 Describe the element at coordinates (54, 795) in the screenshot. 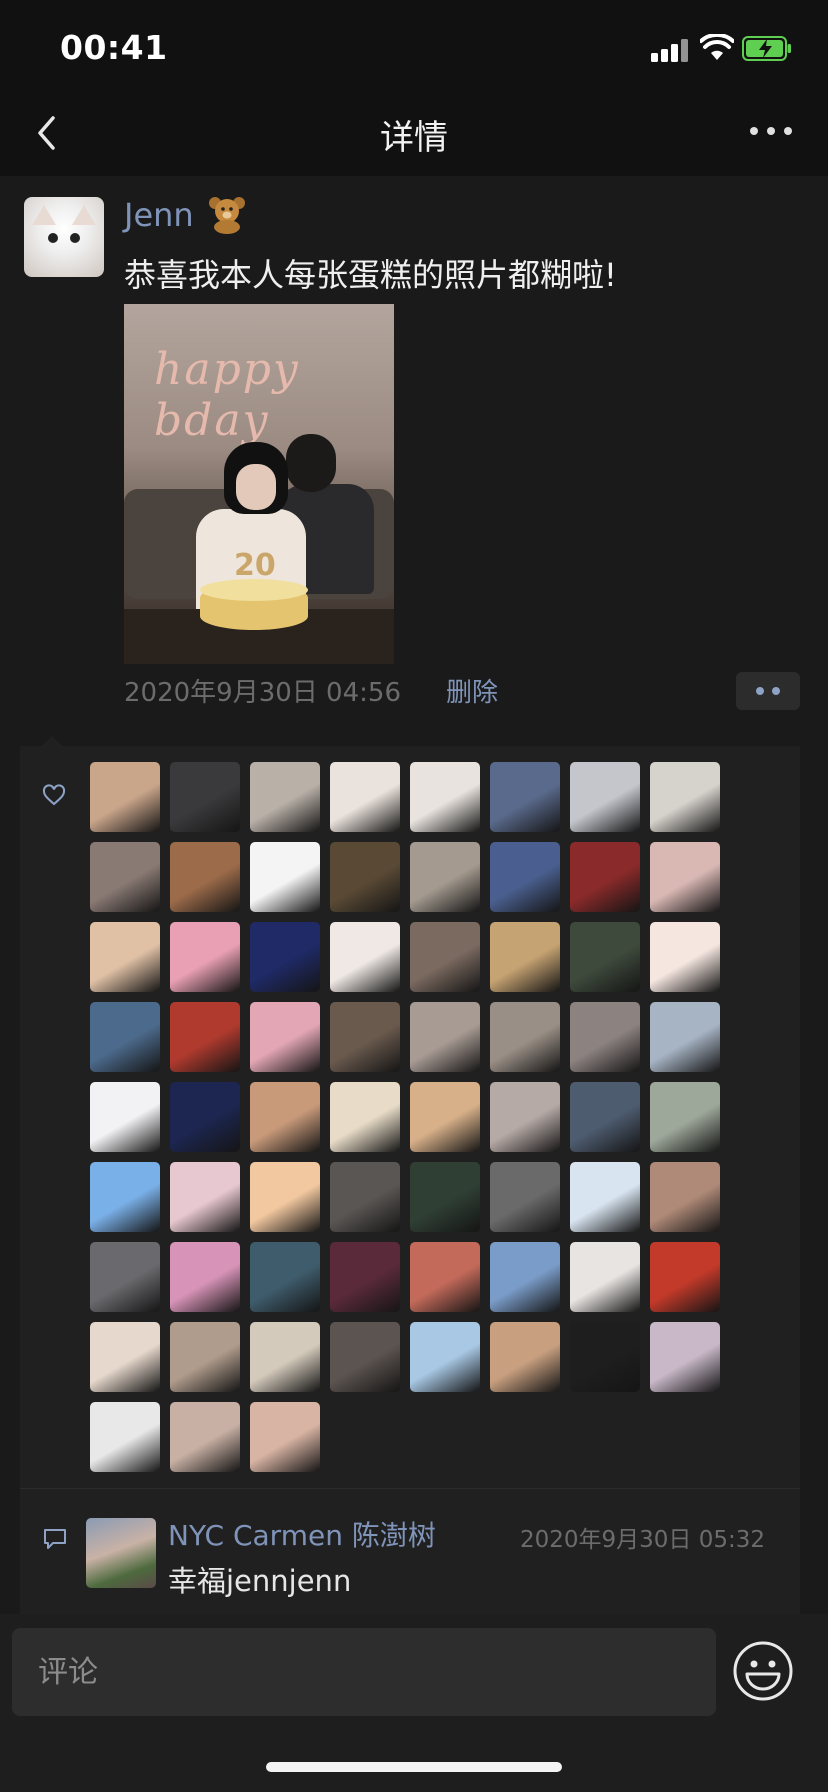

I see `heart-icon` at that location.